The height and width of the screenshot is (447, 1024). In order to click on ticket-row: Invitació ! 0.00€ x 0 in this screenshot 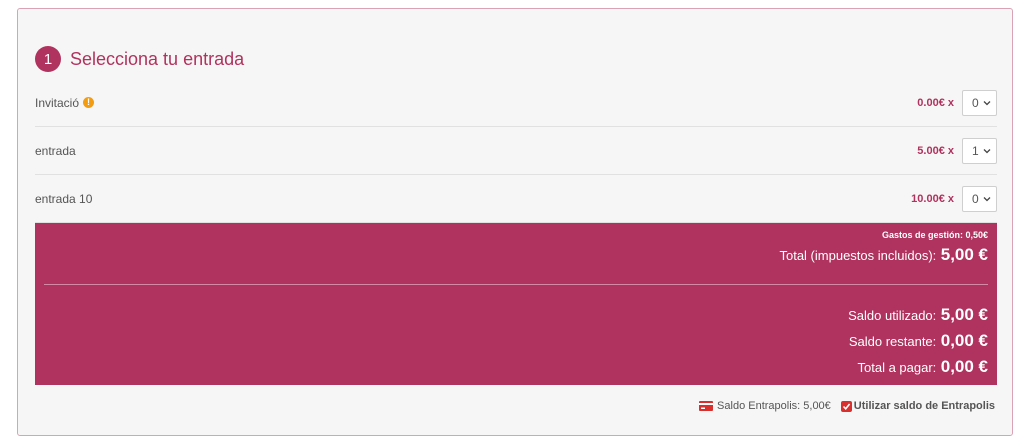, I will do `click(516, 103)`.